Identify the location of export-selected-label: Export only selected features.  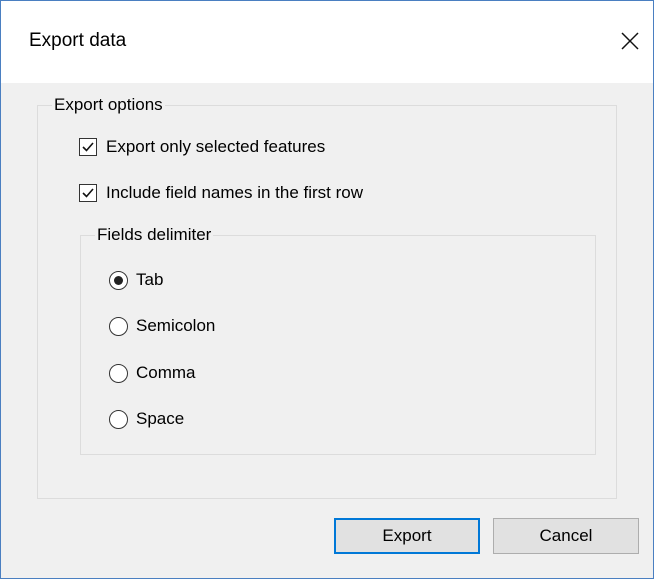
(216, 146).